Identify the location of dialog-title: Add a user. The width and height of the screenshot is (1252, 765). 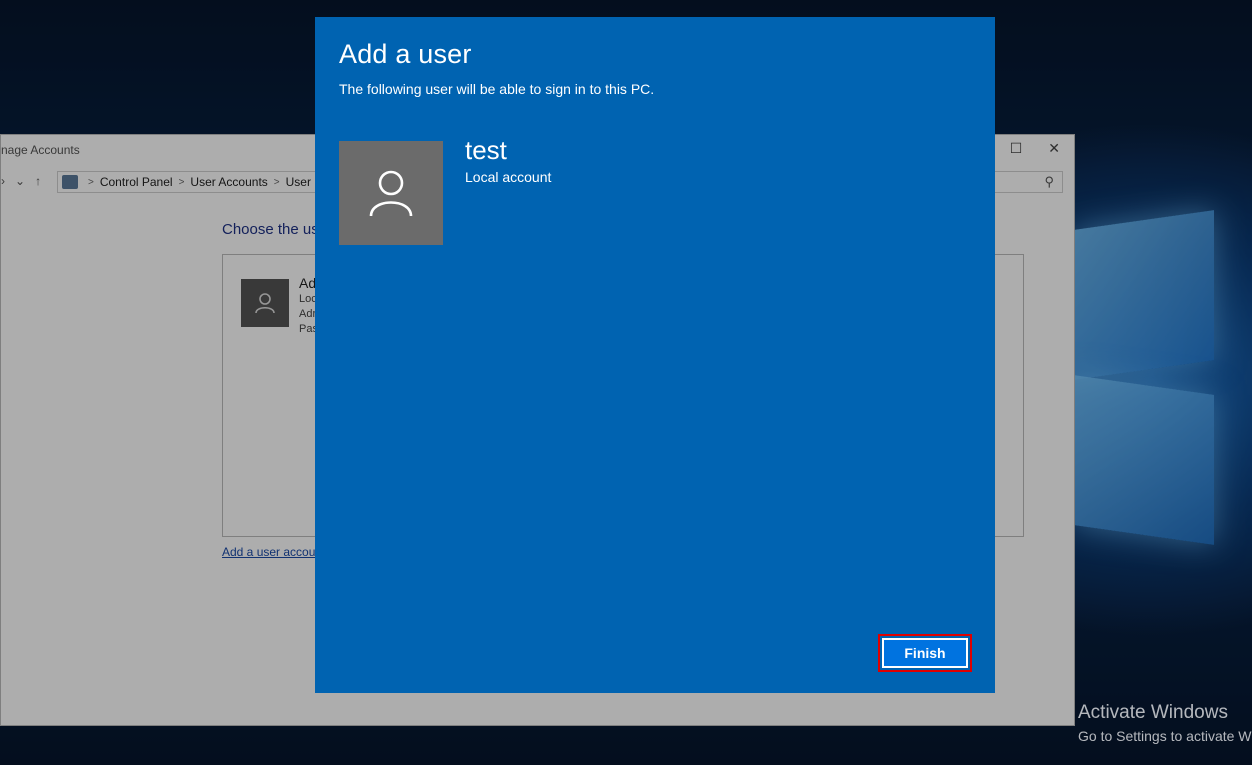
(405, 54).